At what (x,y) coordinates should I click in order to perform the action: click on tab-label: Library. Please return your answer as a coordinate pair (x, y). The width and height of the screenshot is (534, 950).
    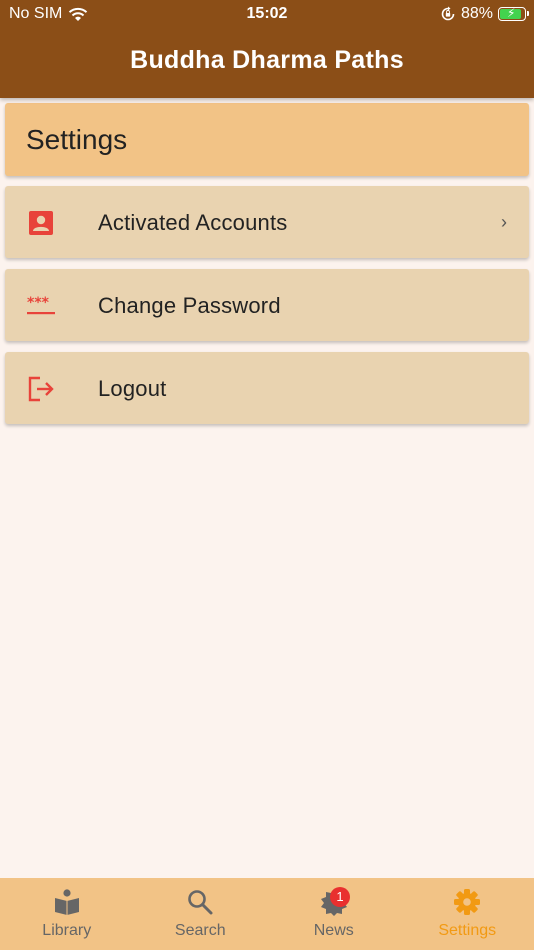
    Looking at the image, I should click on (67, 930).